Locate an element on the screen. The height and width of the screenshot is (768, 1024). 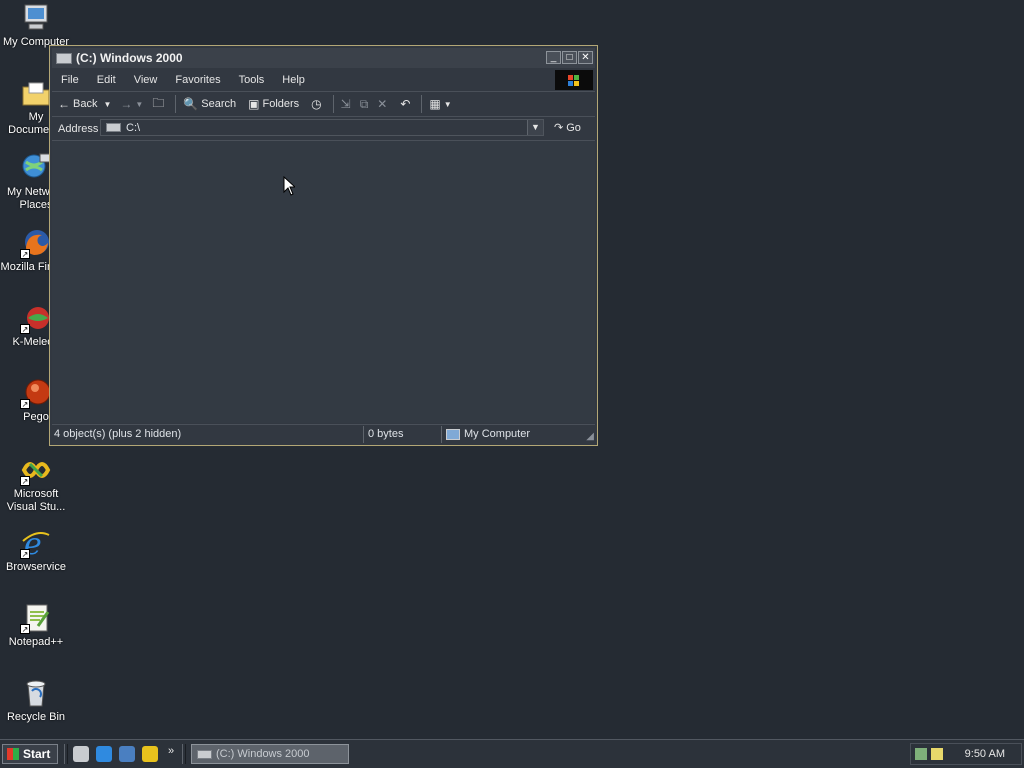
back-label: Back is located at coordinates (85, 104).